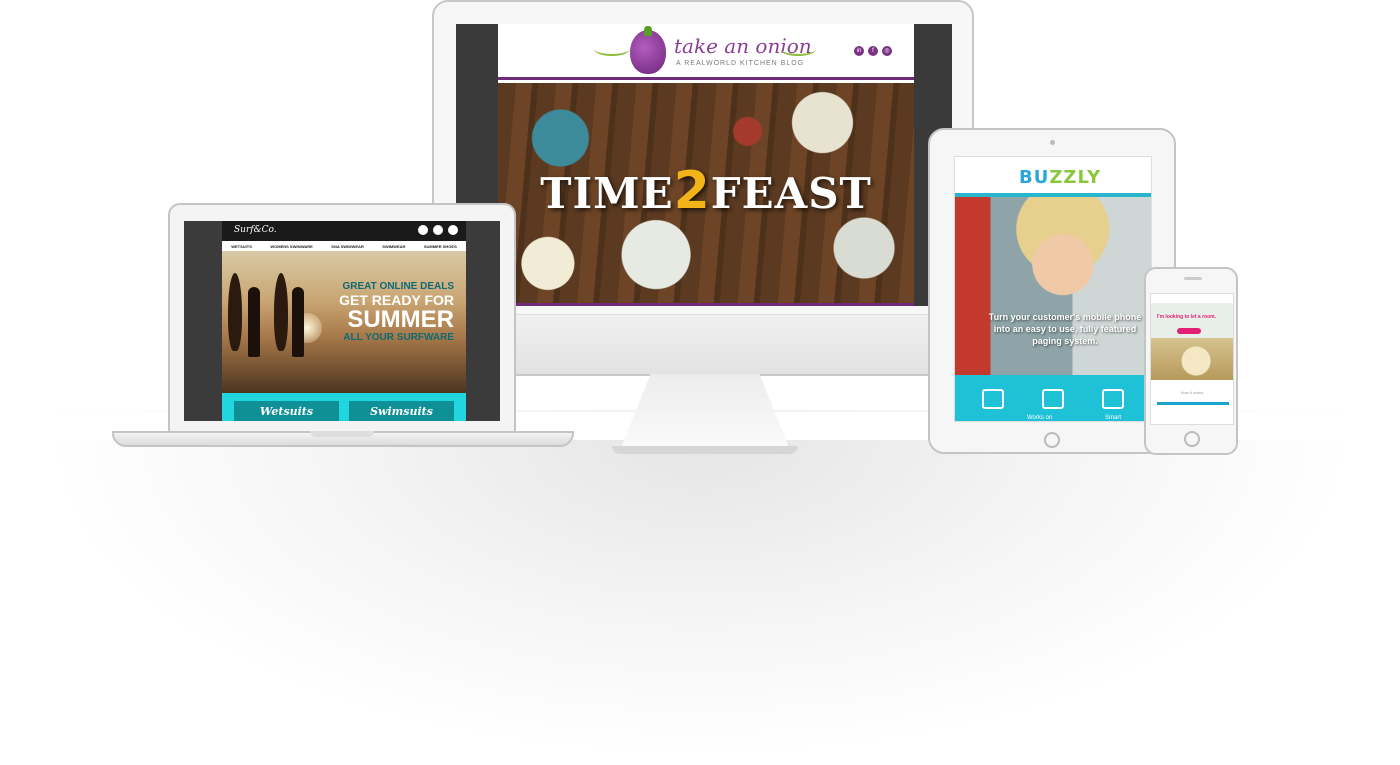 The width and height of the screenshot is (1400, 765). Describe the element at coordinates (1052, 440) in the screenshot. I see `tablet-home-button` at that location.